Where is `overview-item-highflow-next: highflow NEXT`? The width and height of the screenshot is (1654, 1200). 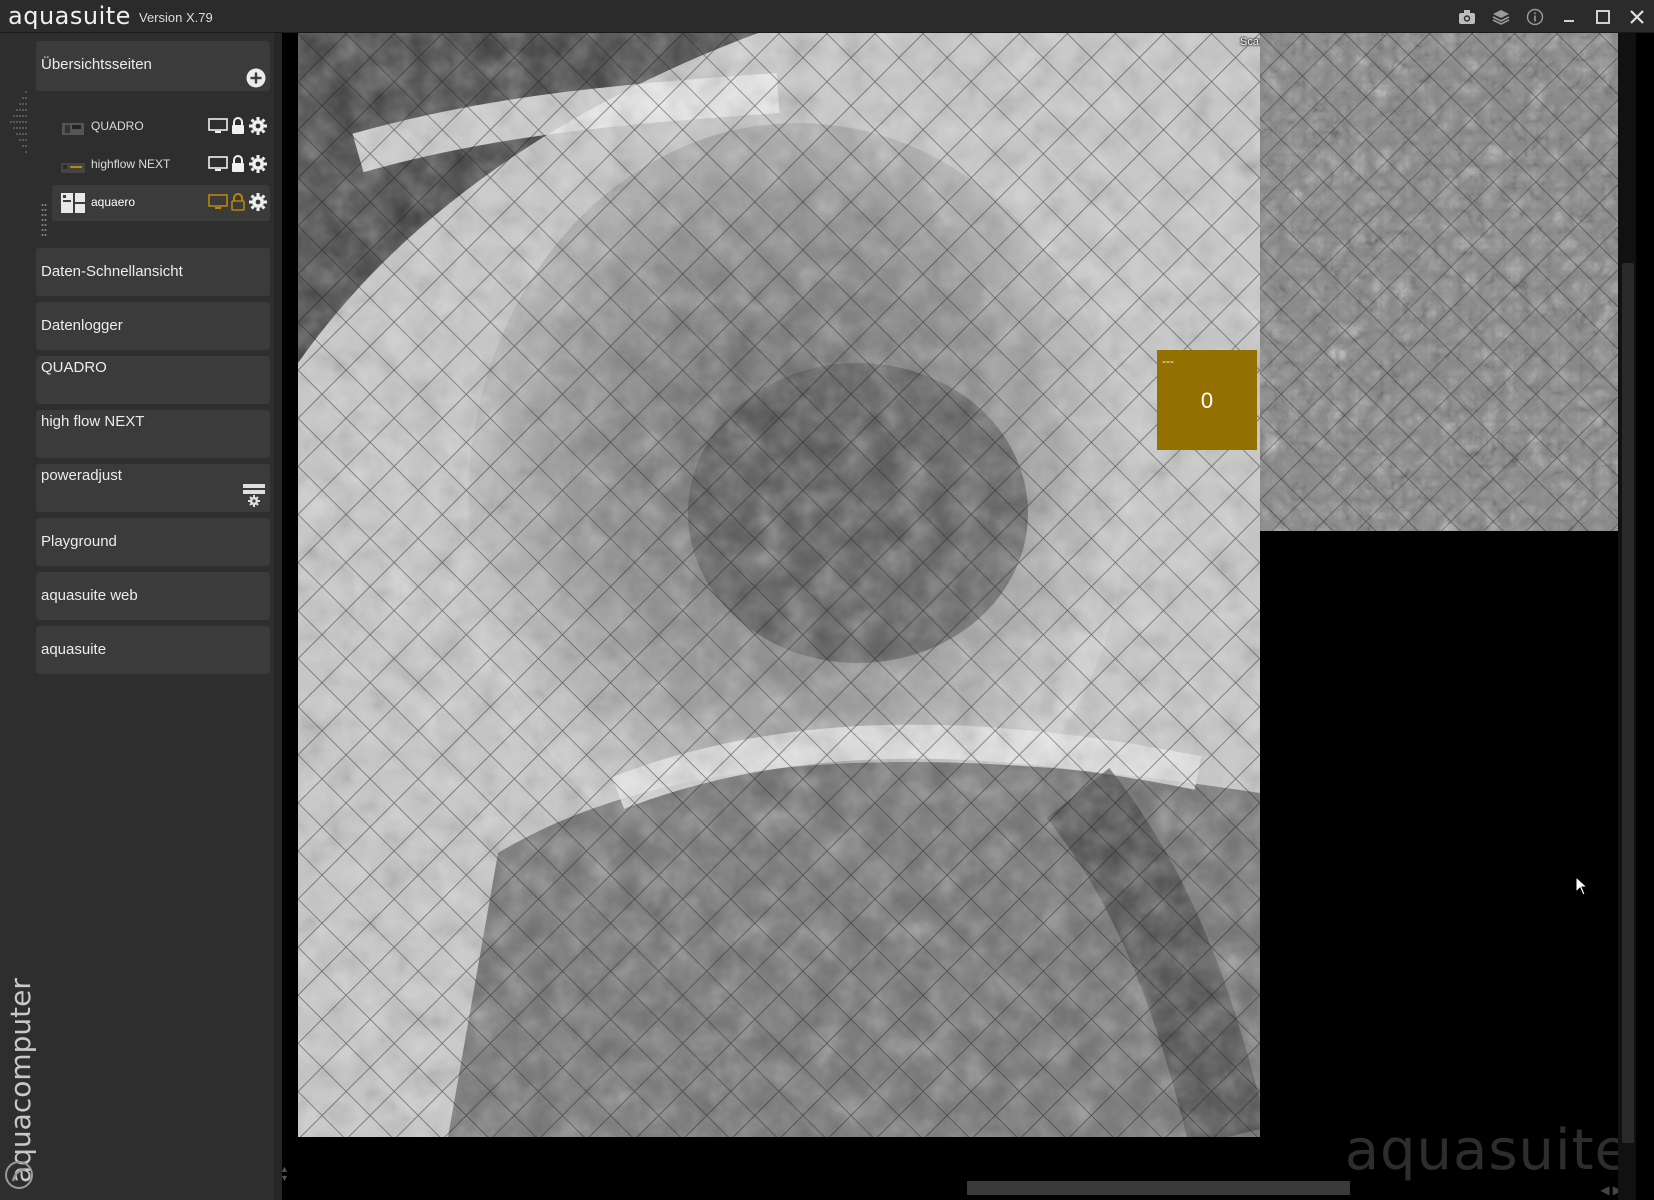
overview-item-highflow-next: highflow NEXT is located at coordinates (161, 165).